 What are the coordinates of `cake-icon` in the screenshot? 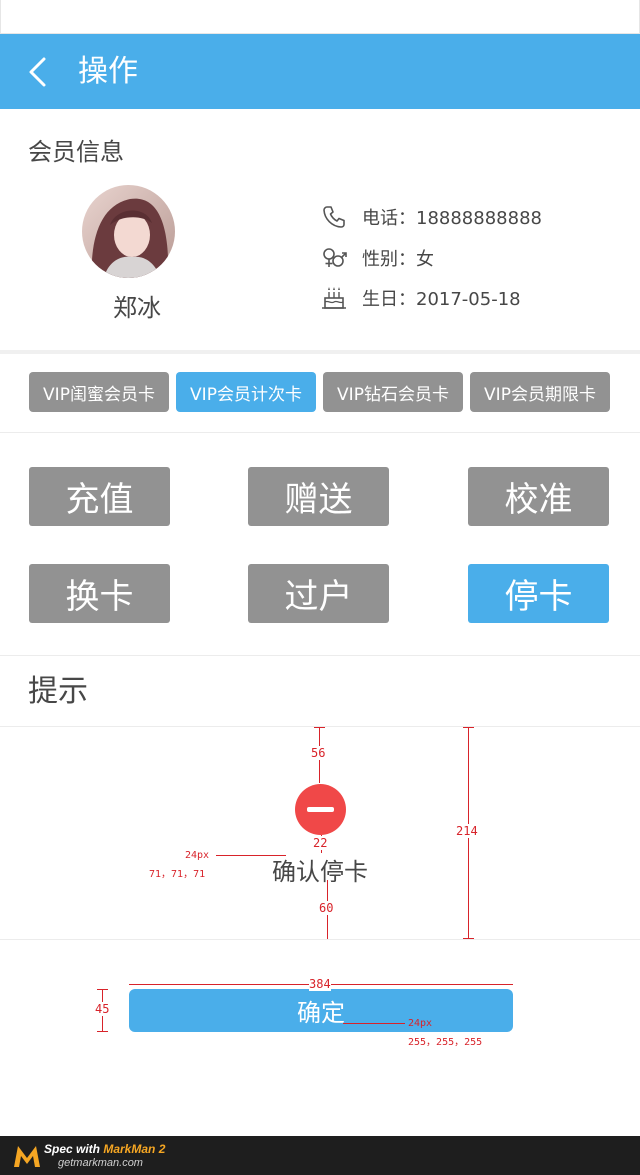 It's located at (334, 298).